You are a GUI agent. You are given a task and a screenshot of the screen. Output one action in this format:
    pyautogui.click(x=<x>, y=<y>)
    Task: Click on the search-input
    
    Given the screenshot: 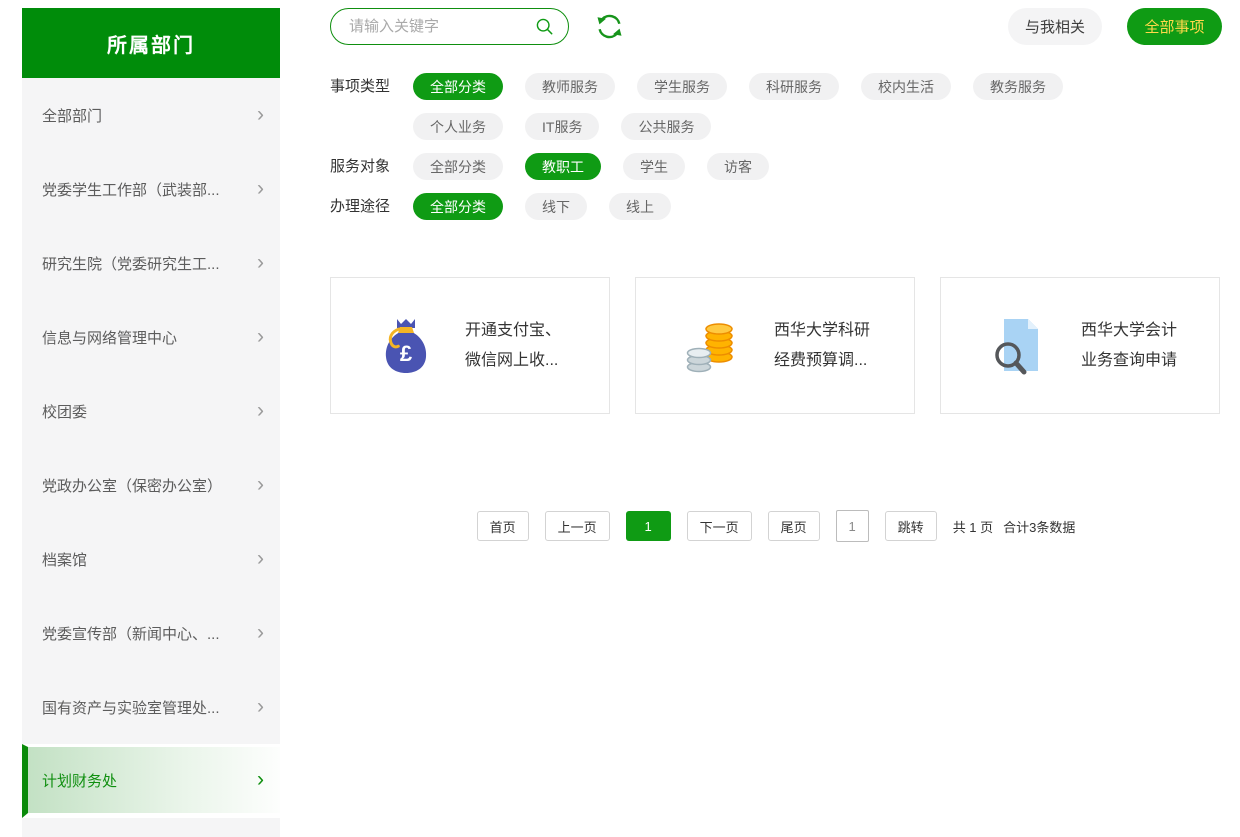 What is the action you would take?
    pyautogui.click(x=440, y=26)
    